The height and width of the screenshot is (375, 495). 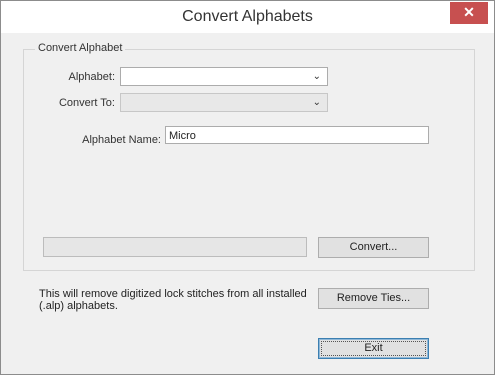 What do you see at coordinates (175, 247) in the screenshot?
I see `conversion-progress-bar` at bounding box center [175, 247].